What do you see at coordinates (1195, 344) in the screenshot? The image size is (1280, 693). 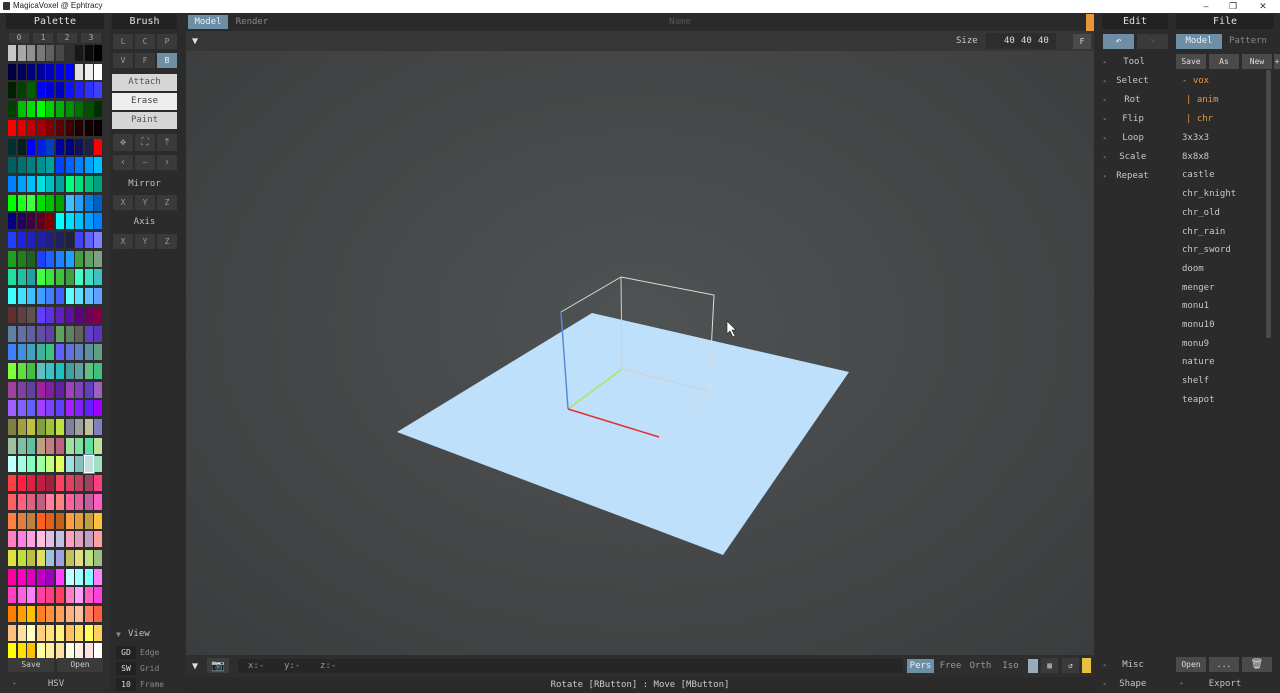 I see `file-item-monu9: monu9` at bounding box center [1195, 344].